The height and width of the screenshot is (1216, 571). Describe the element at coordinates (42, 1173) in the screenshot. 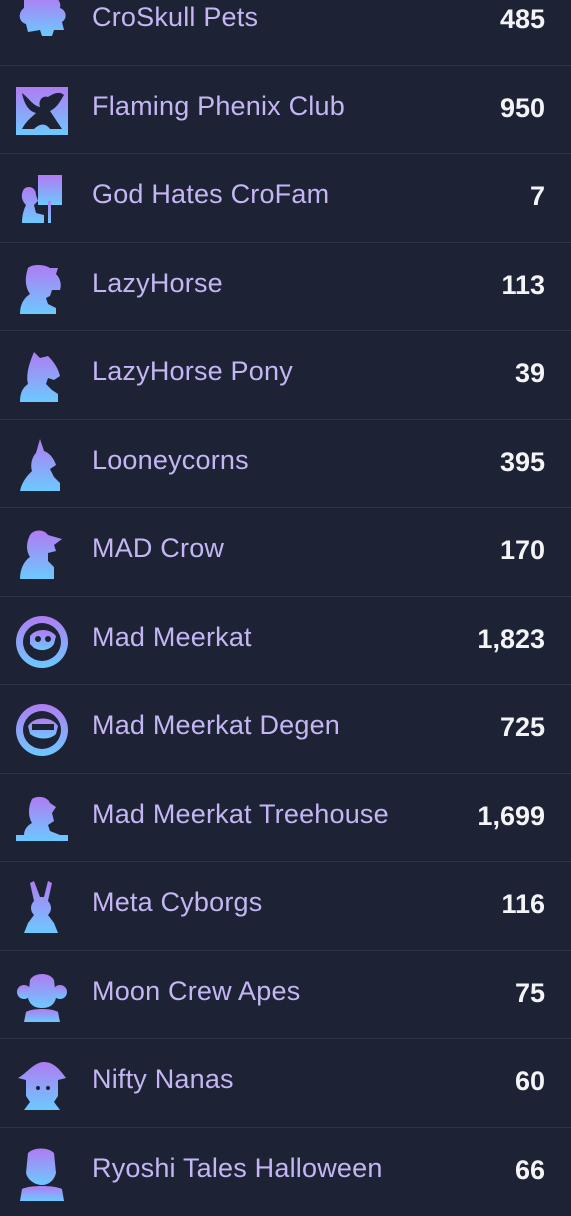

I see `halloween-icon` at that location.